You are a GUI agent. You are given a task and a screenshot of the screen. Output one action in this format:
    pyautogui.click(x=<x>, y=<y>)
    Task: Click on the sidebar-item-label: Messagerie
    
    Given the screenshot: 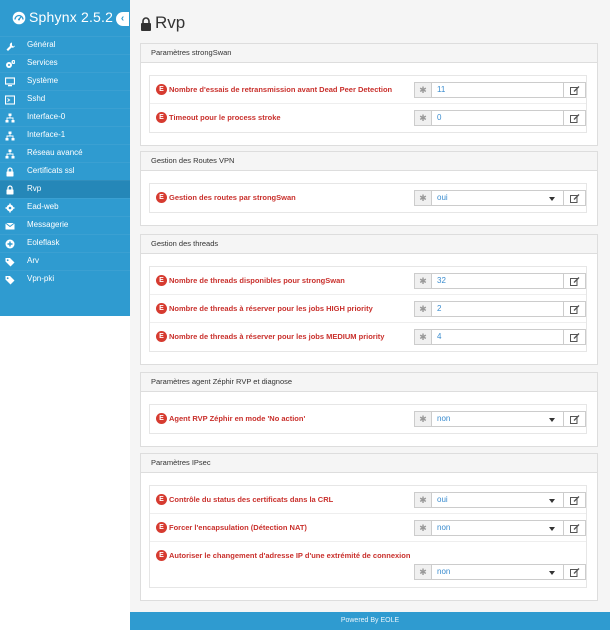 What is the action you would take?
    pyautogui.click(x=48, y=224)
    